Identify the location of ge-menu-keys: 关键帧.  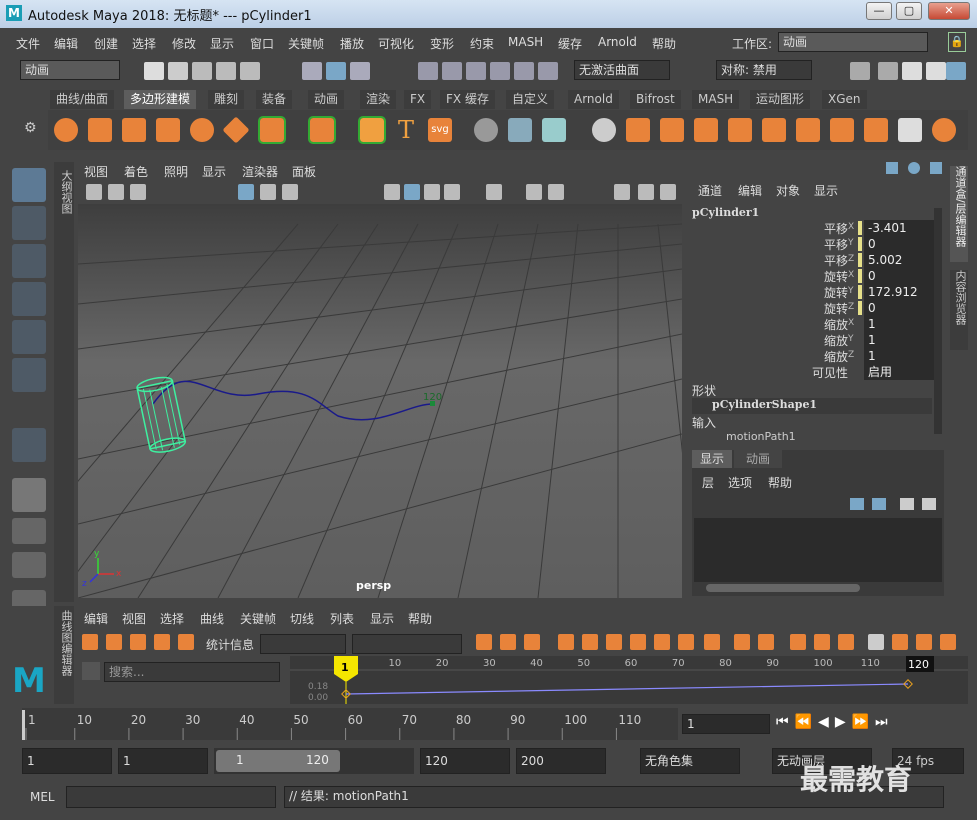
(258, 618).